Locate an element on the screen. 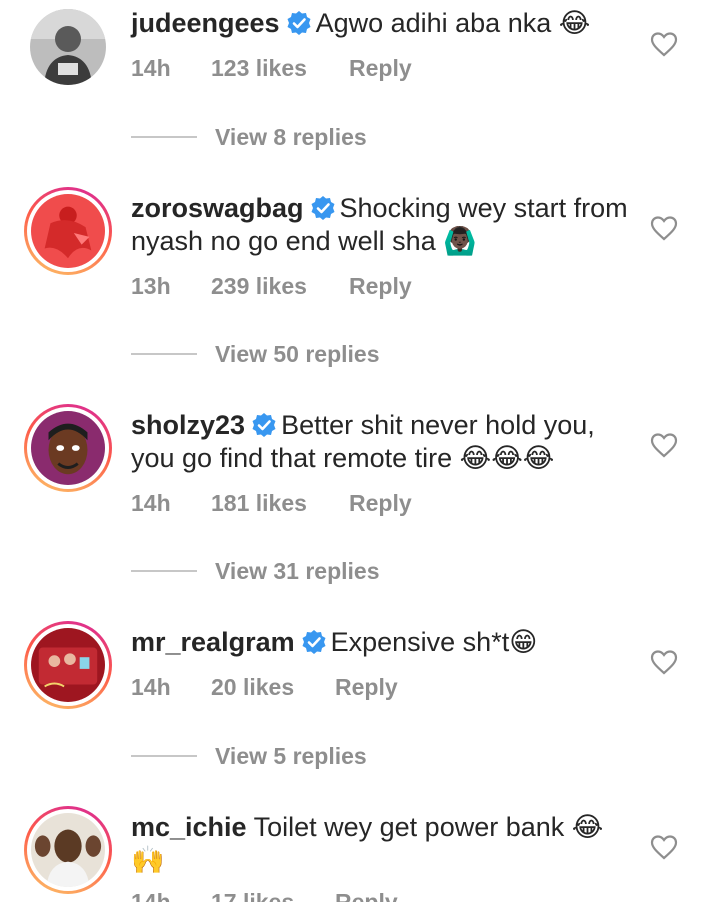 The image size is (720, 902). comment-username: zoroswagbag is located at coordinates (217, 208).